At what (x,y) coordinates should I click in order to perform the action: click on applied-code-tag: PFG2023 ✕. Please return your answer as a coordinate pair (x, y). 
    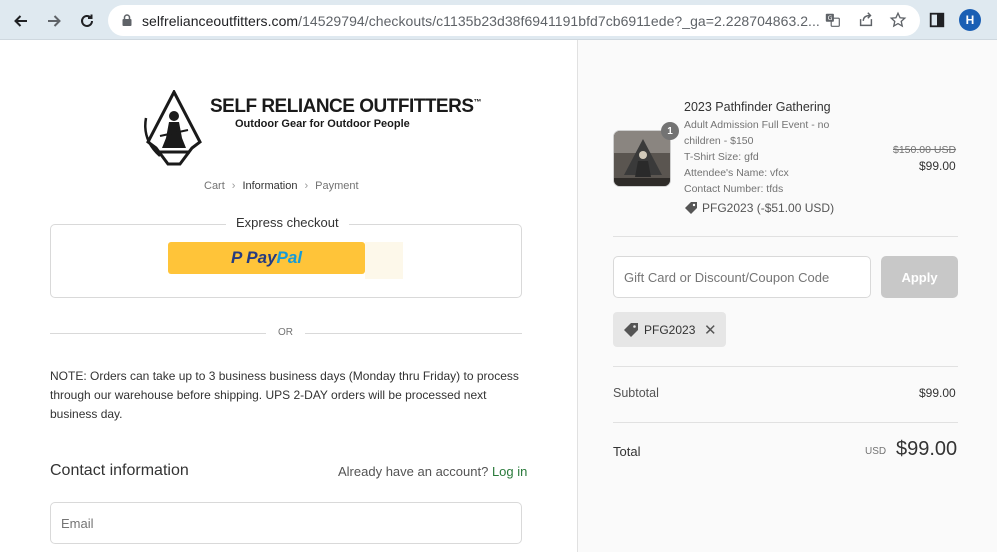
    Looking at the image, I should click on (669, 329).